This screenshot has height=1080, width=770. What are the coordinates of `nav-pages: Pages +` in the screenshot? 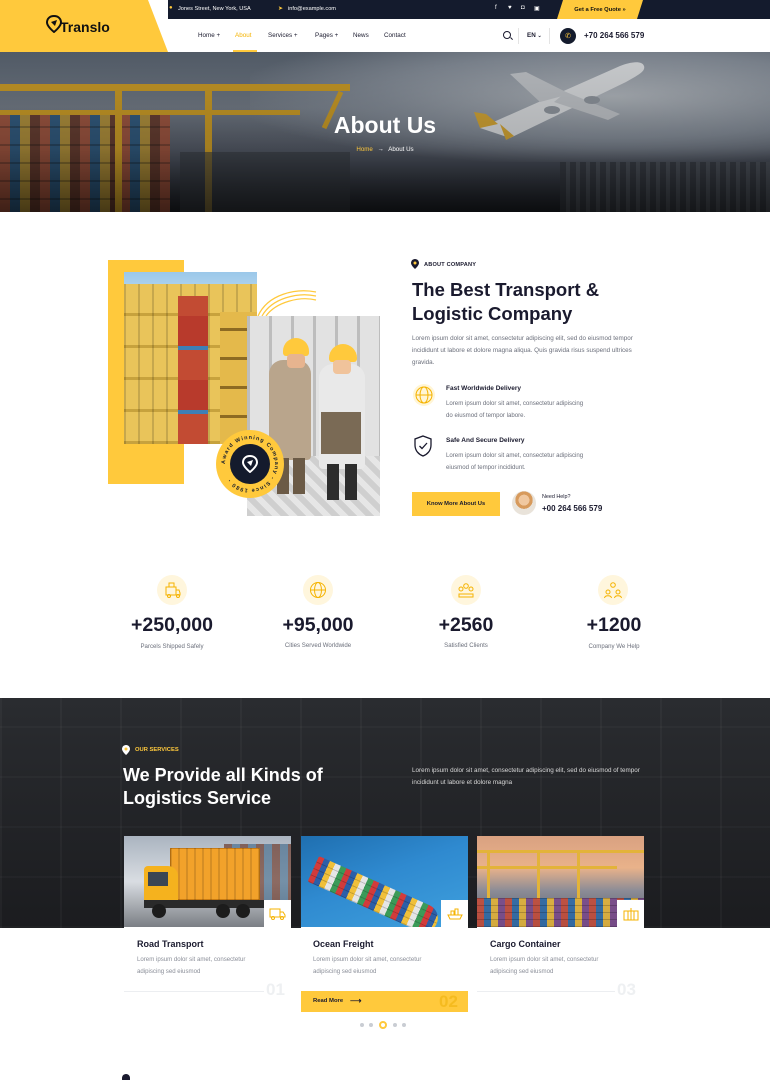 It's located at (326, 35).